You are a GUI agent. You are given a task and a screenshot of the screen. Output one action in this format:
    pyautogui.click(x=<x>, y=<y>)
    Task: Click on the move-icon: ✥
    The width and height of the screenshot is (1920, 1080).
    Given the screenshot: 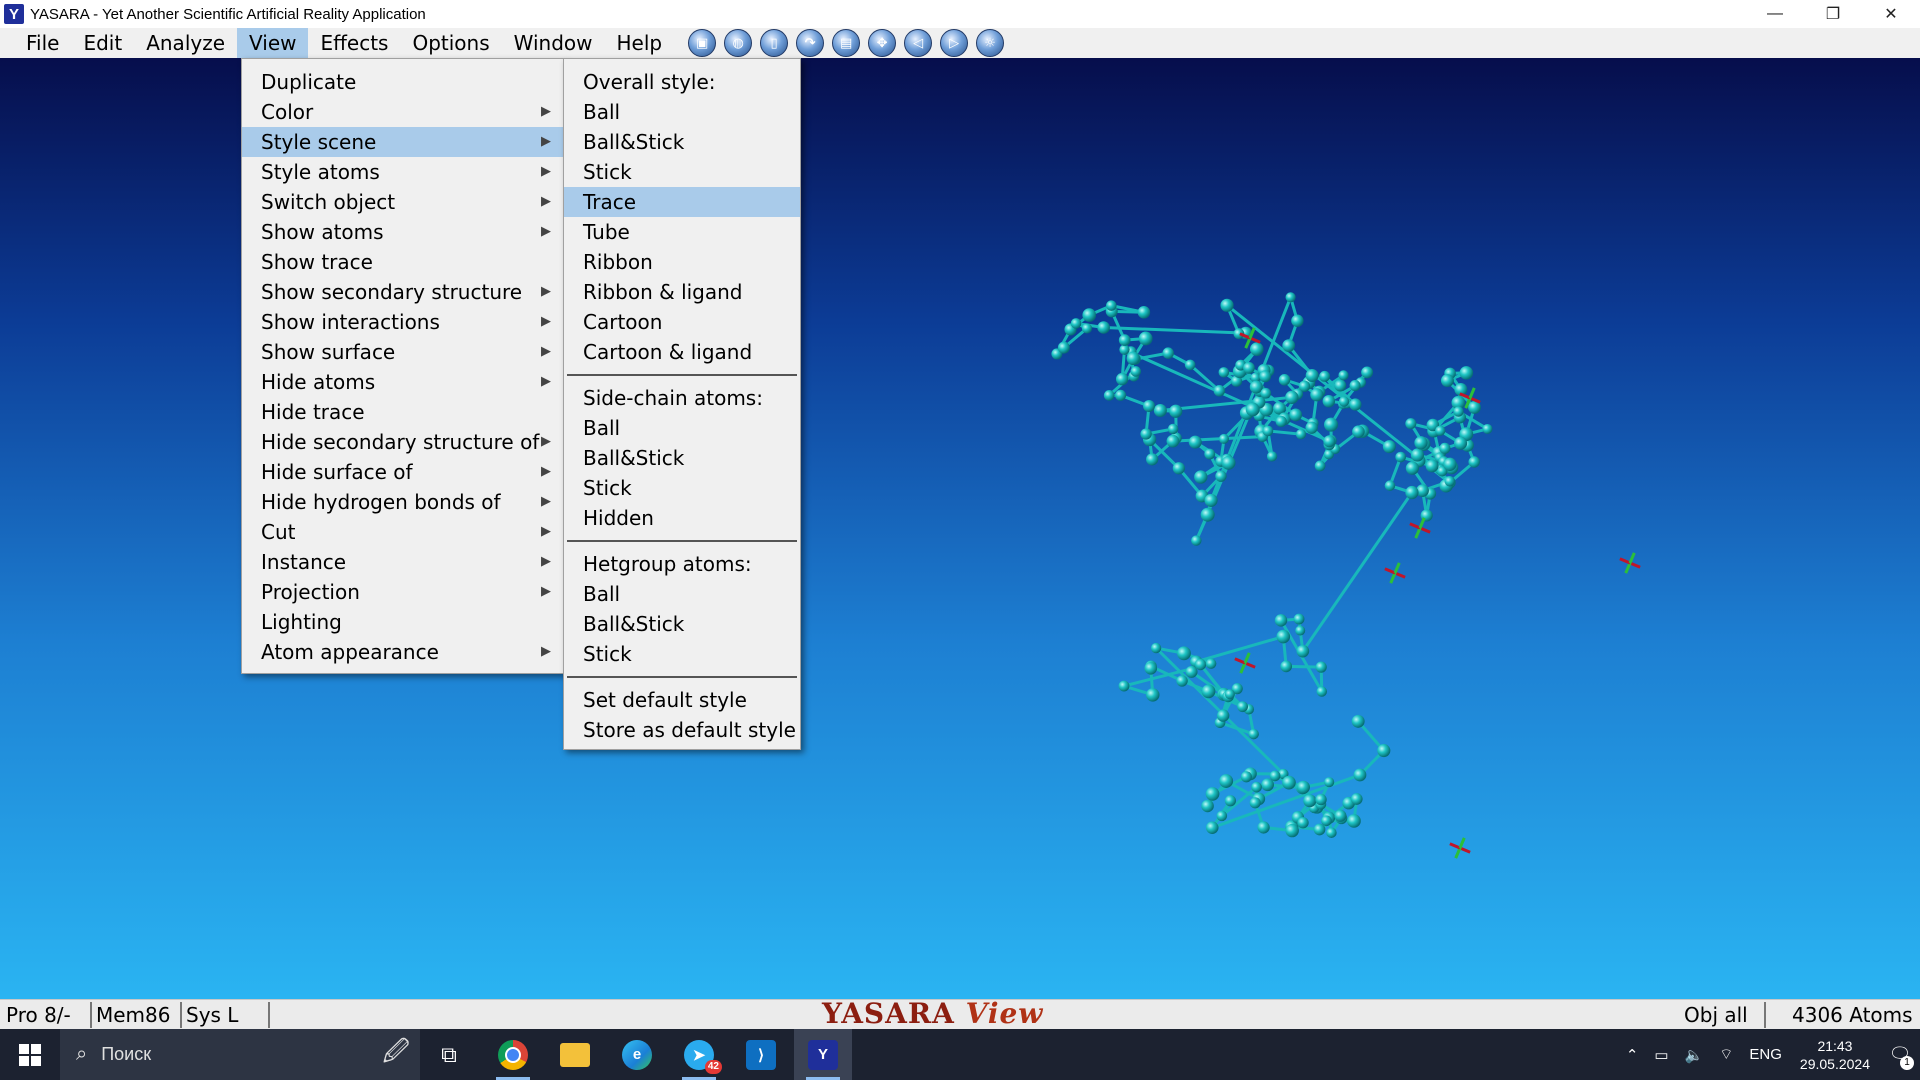 What is the action you would take?
    pyautogui.click(x=882, y=43)
    